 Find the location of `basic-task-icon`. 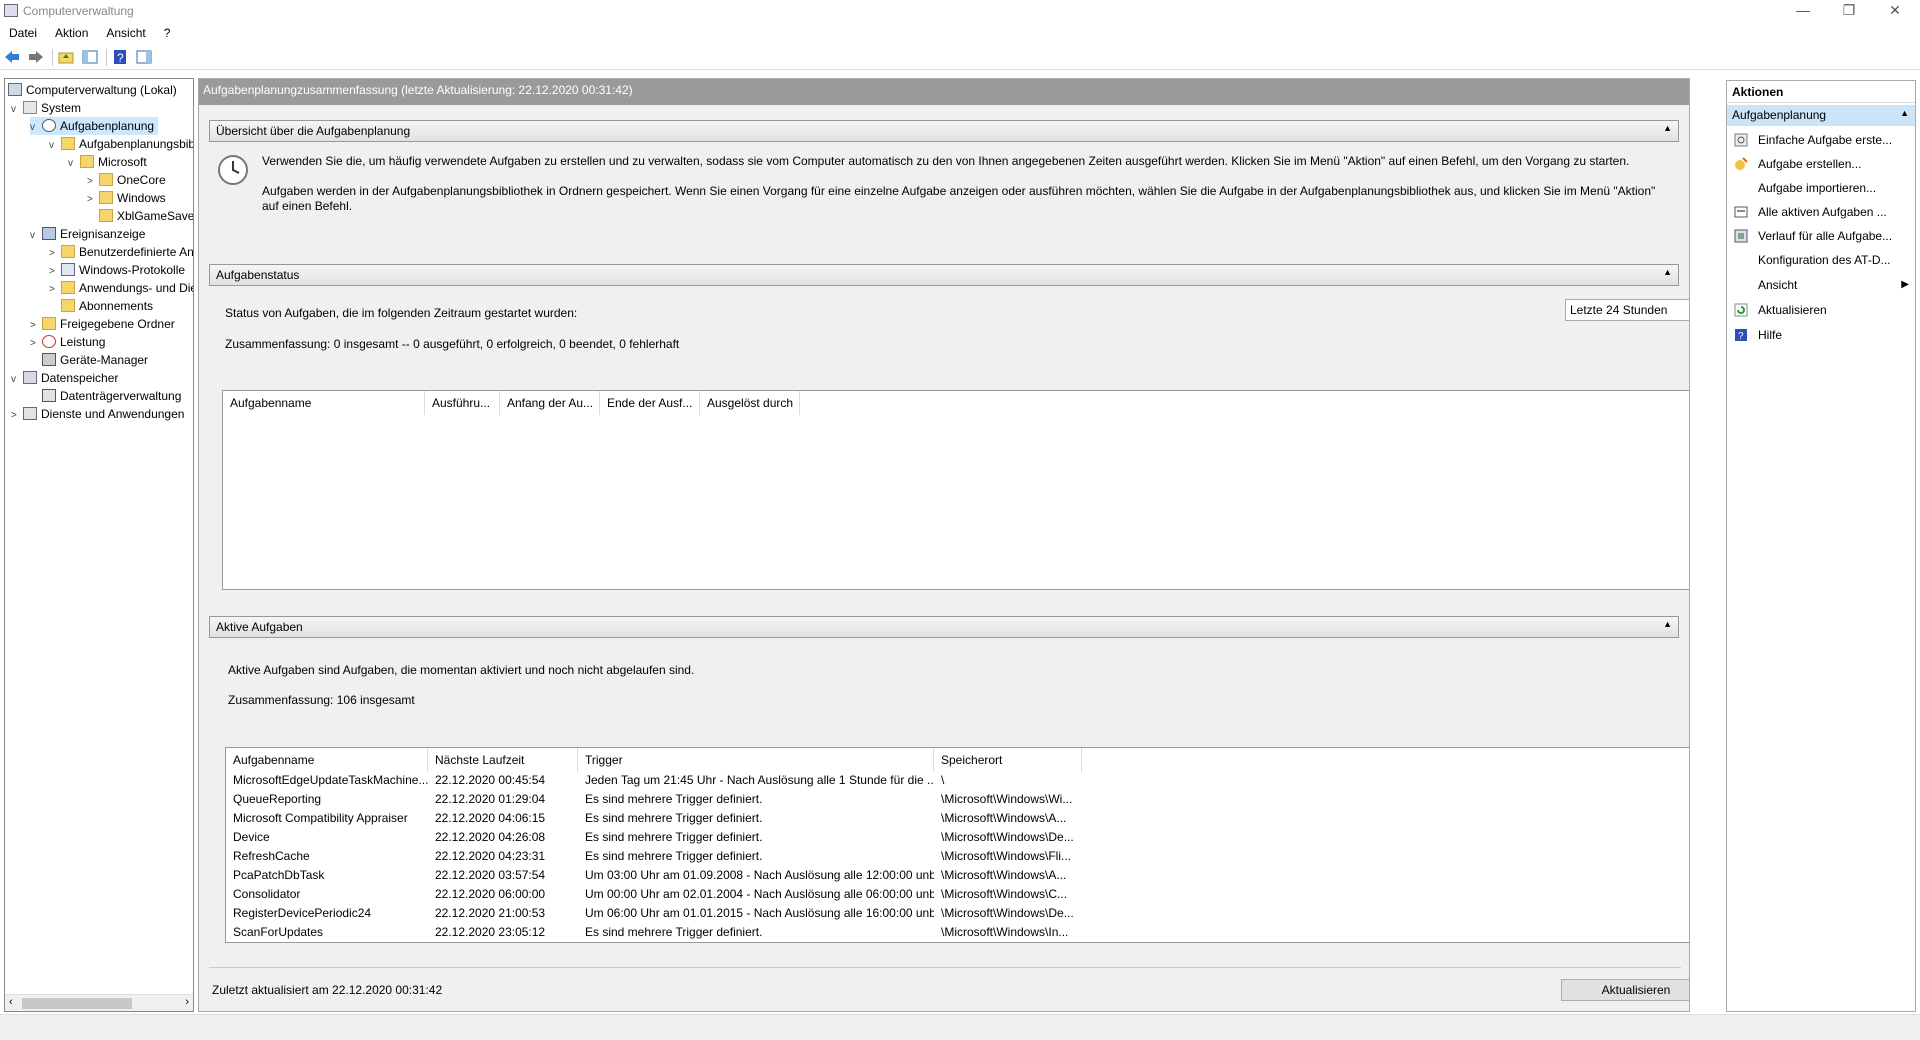

basic-task-icon is located at coordinates (1741, 140).